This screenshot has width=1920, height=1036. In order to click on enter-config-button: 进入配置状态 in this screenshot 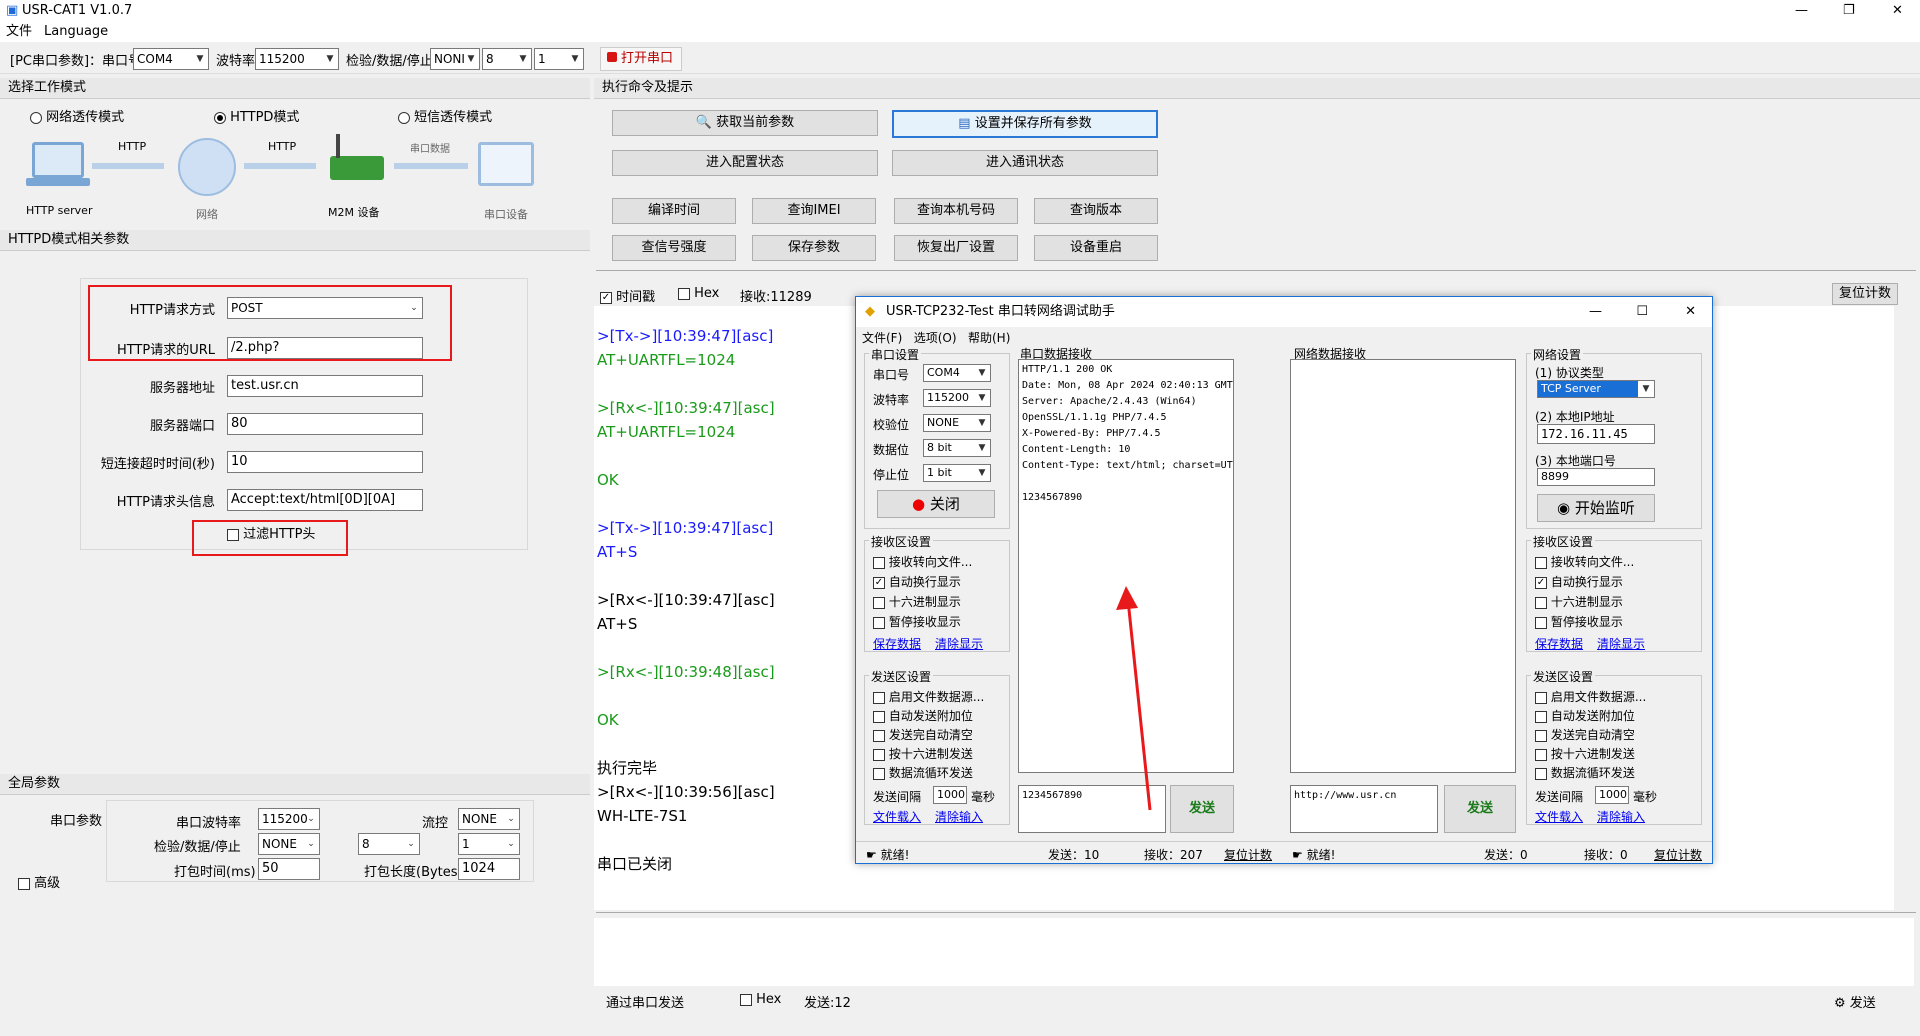, I will do `click(745, 163)`.